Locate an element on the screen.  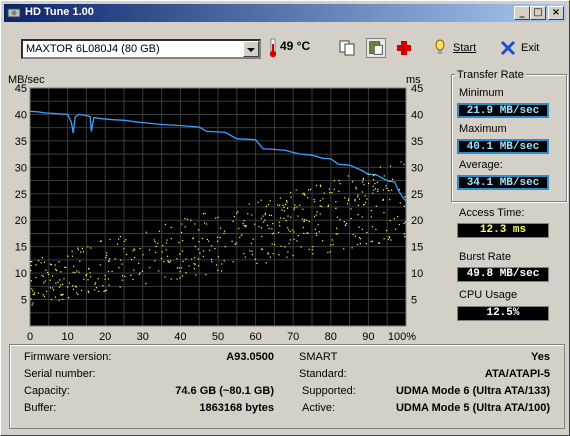
minimize-button: _ is located at coordinates (522, 13).